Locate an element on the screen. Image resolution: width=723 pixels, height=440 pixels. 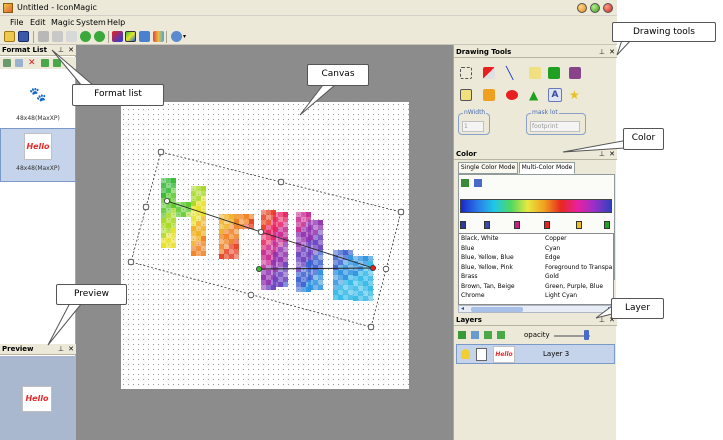
open-icon is located at coordinates (9, 36).